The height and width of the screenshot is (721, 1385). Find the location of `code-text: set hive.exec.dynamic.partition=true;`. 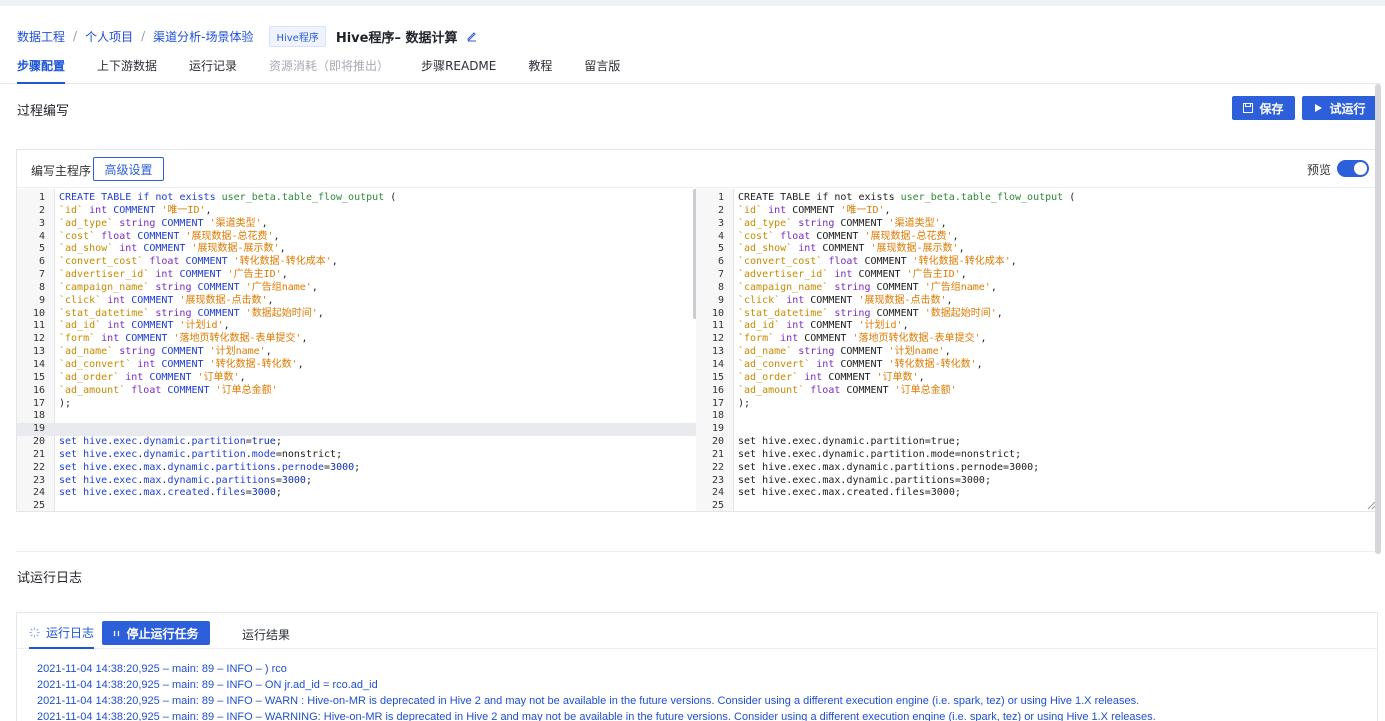

code-text: set hive.exec.dynamic.partition=true; is located at coordinates (849, 442).